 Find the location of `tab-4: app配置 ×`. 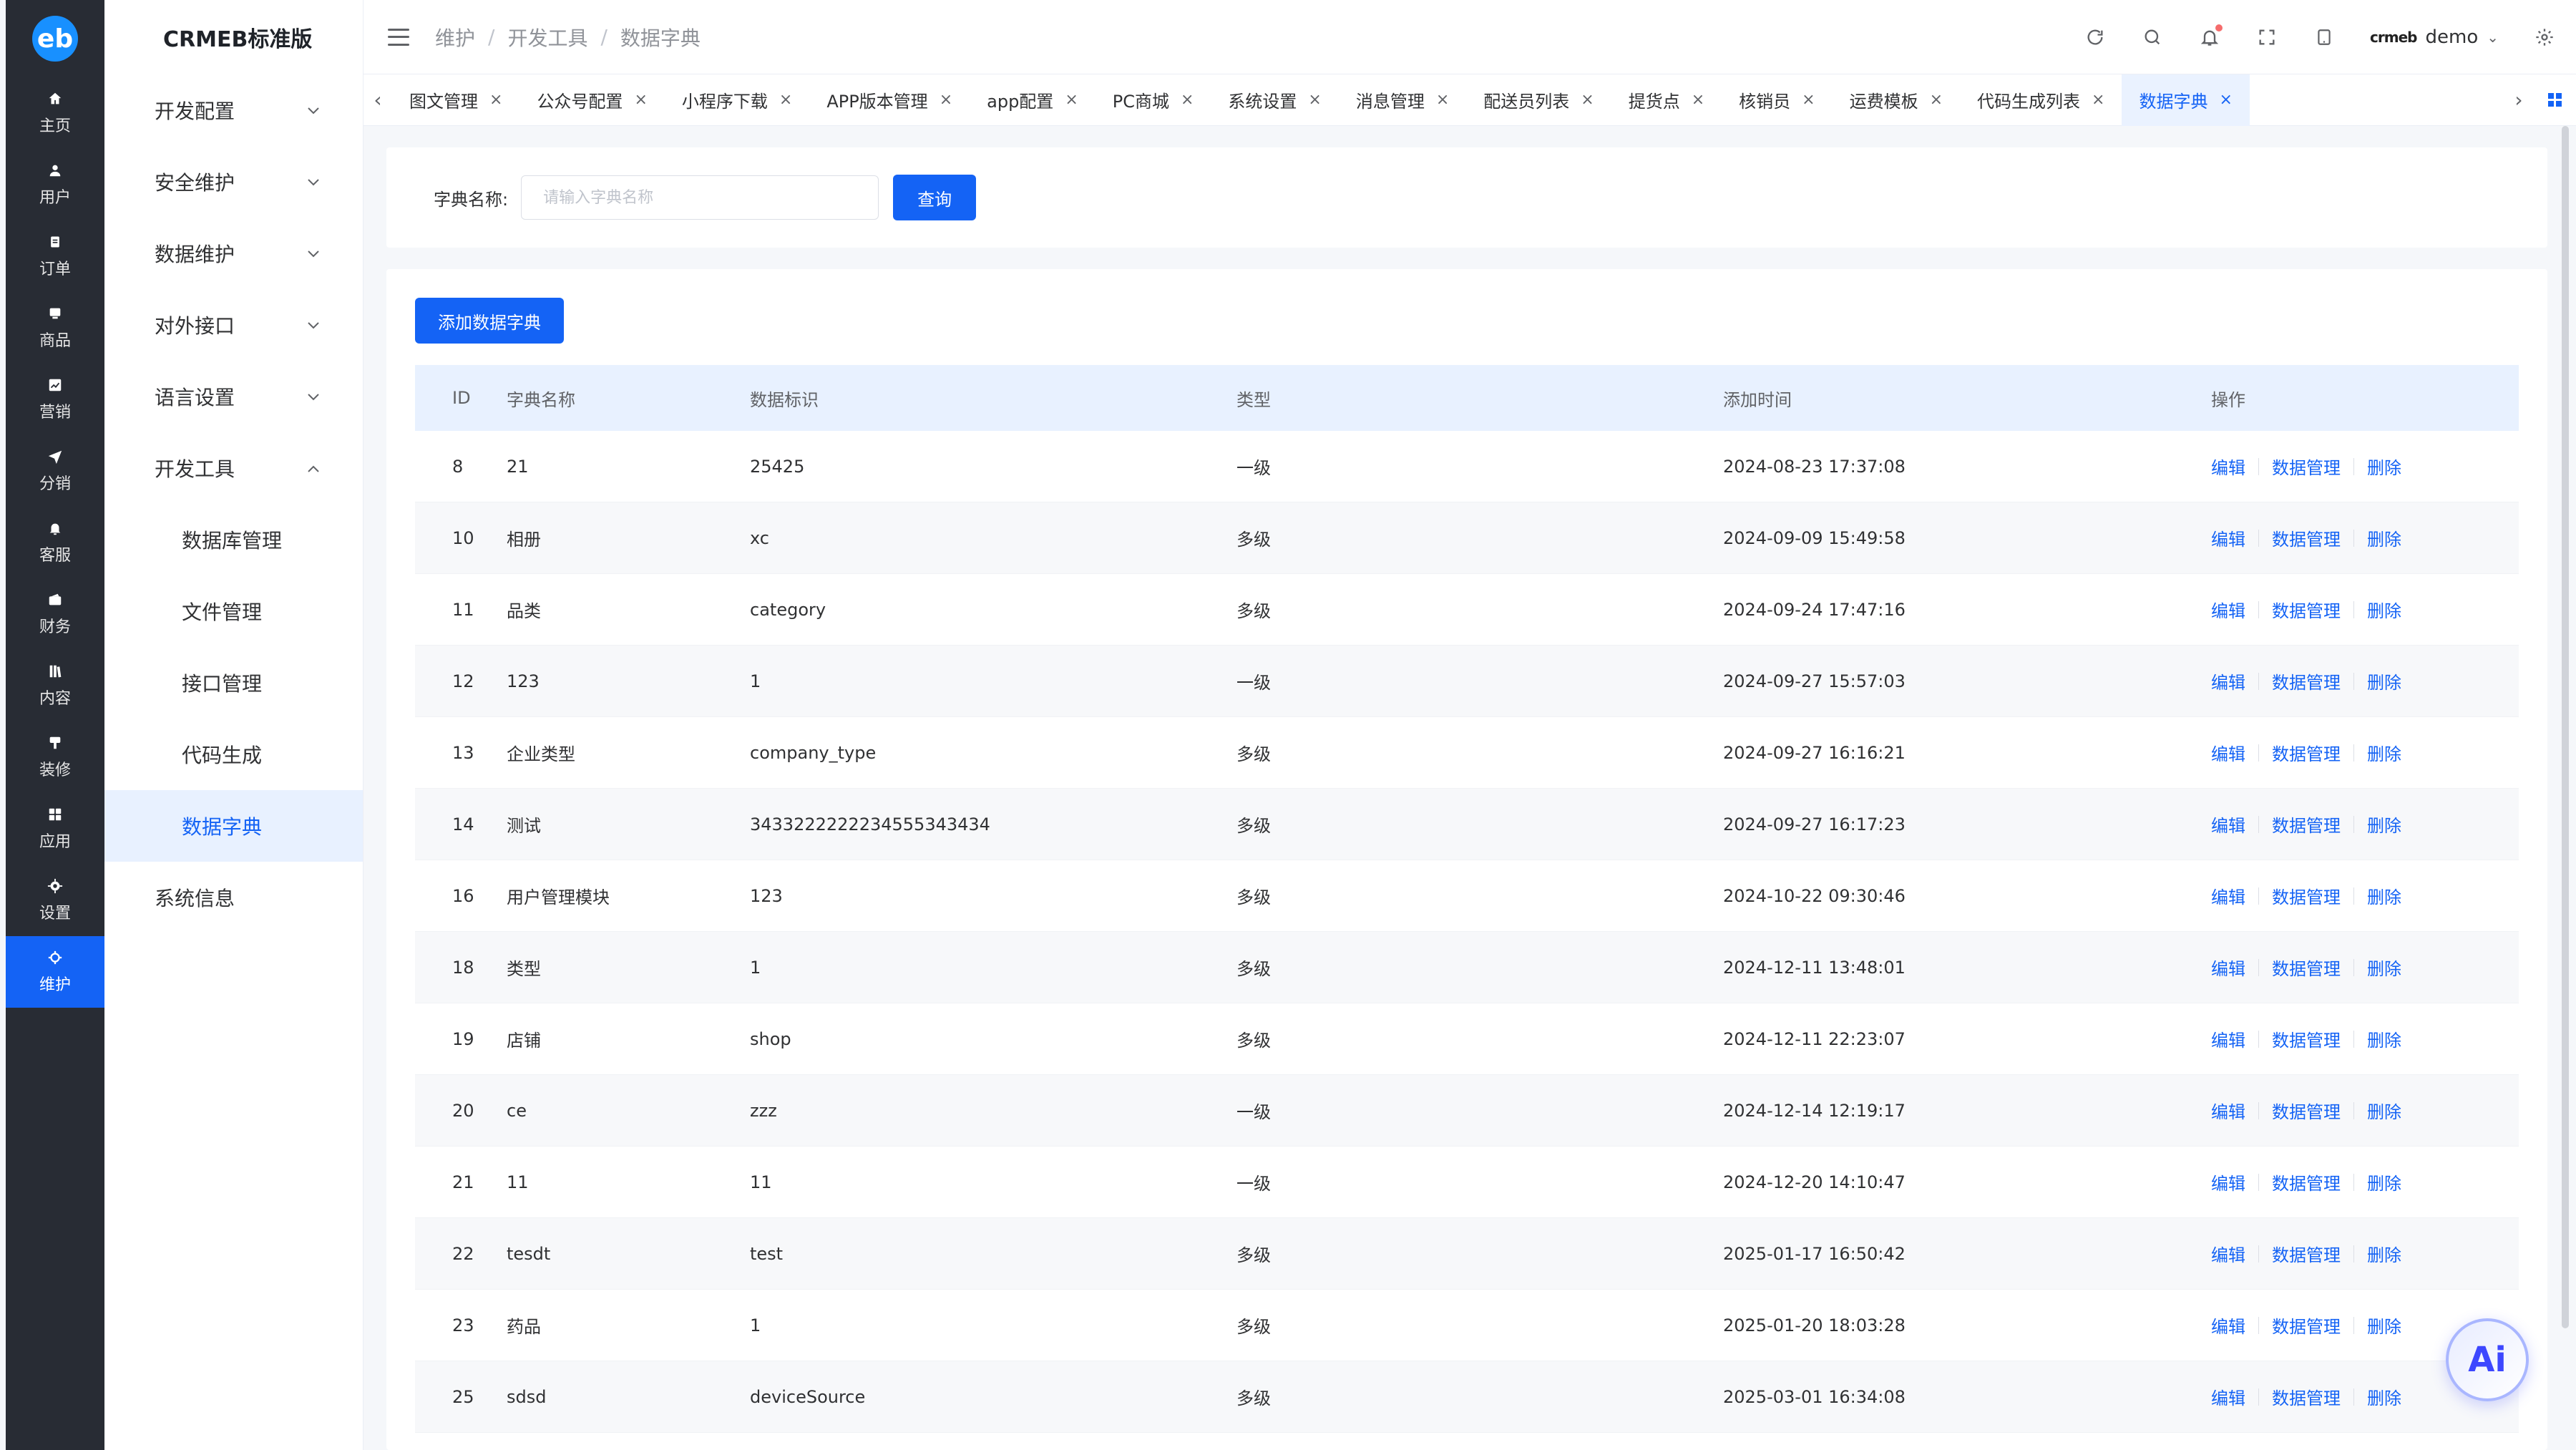

tab-4: app配置 × is located at coordinates (1033, 100).